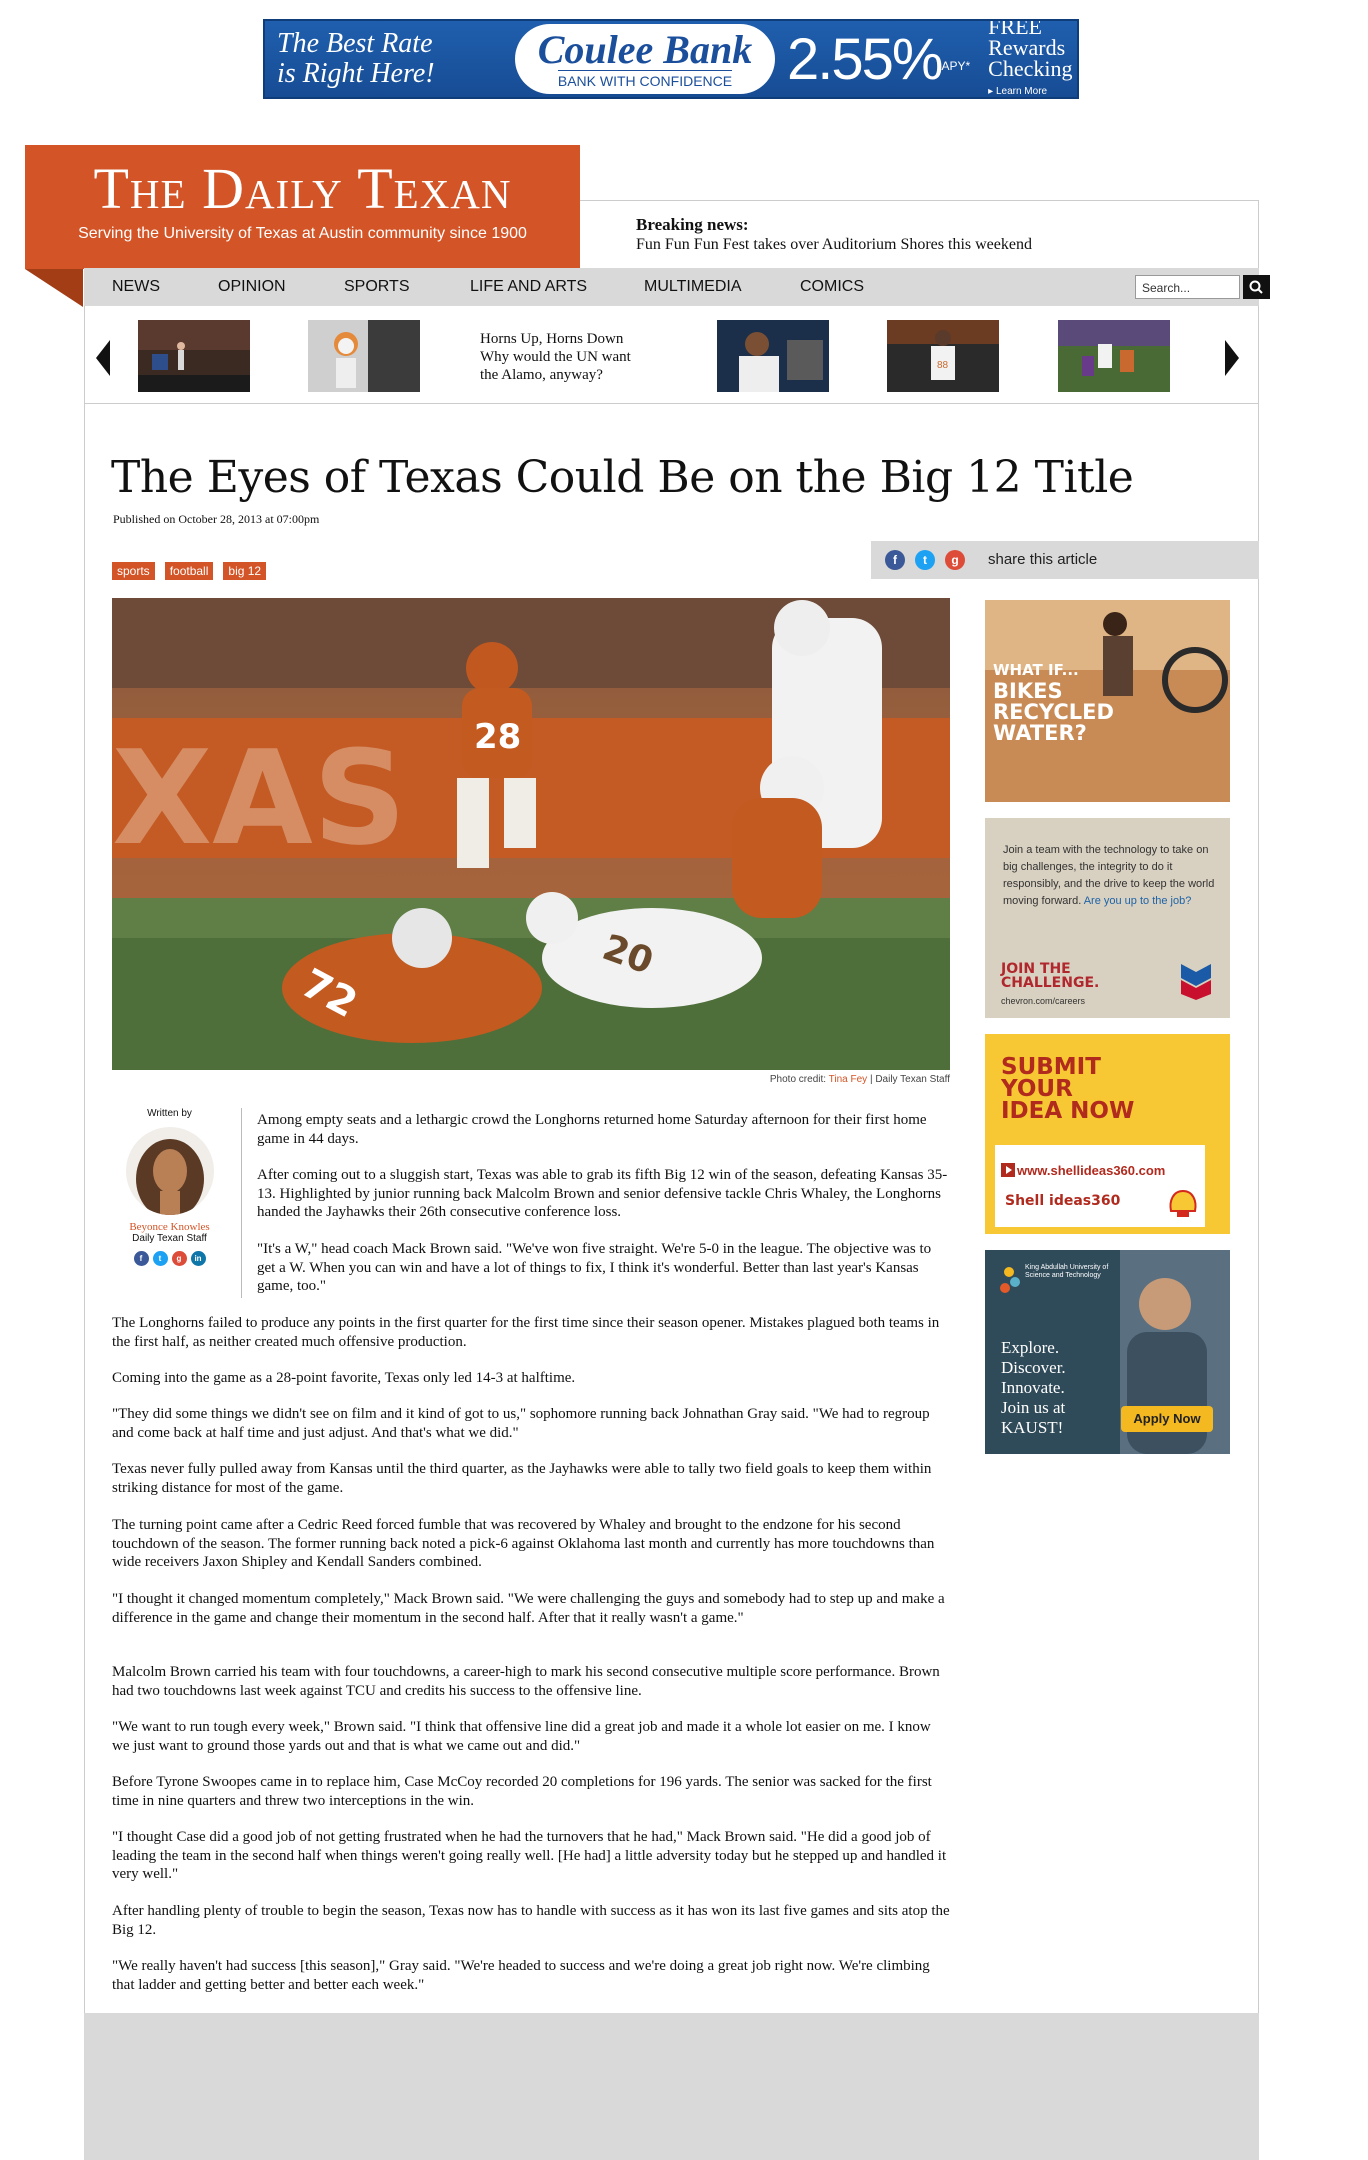  Describe the element at coordinates (848, 1079) in the screenshot. I see `photo-credit-name: Tina Fey` at that location.